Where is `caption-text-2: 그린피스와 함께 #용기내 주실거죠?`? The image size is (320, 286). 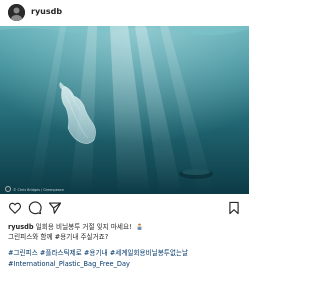 caption-text-2: 그린피스와 함께 #용기내 주실거죠? is located at coordinates (58, 237).